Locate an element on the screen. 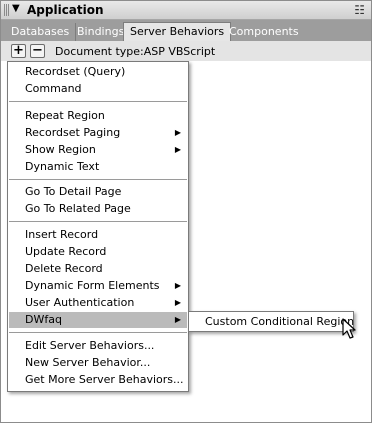 The image size is (376, 427). menu-item-label: User Authentication is located at coordinates (80, 302).